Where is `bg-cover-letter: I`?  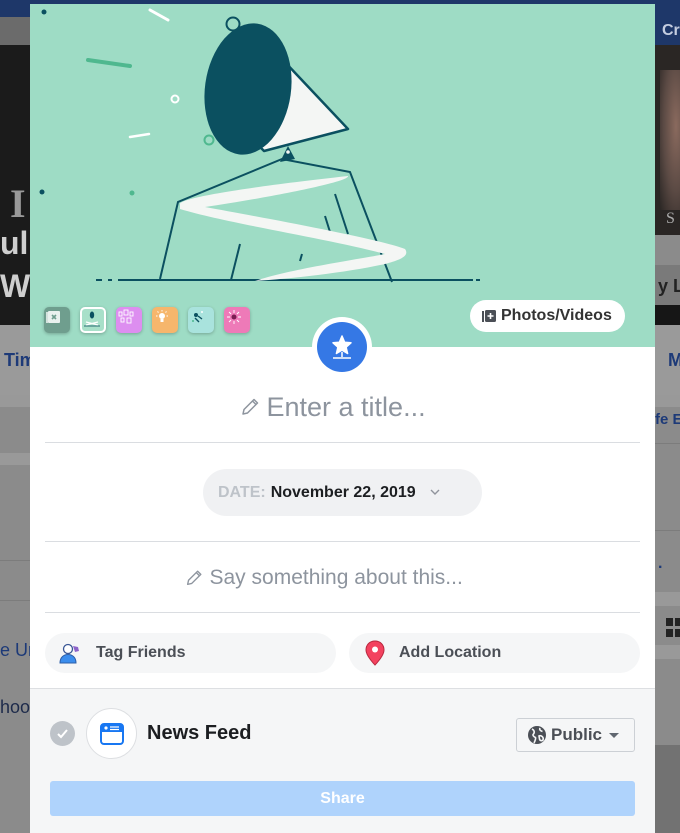
bg-cover-letter: I is located at coordinates (18, 203).